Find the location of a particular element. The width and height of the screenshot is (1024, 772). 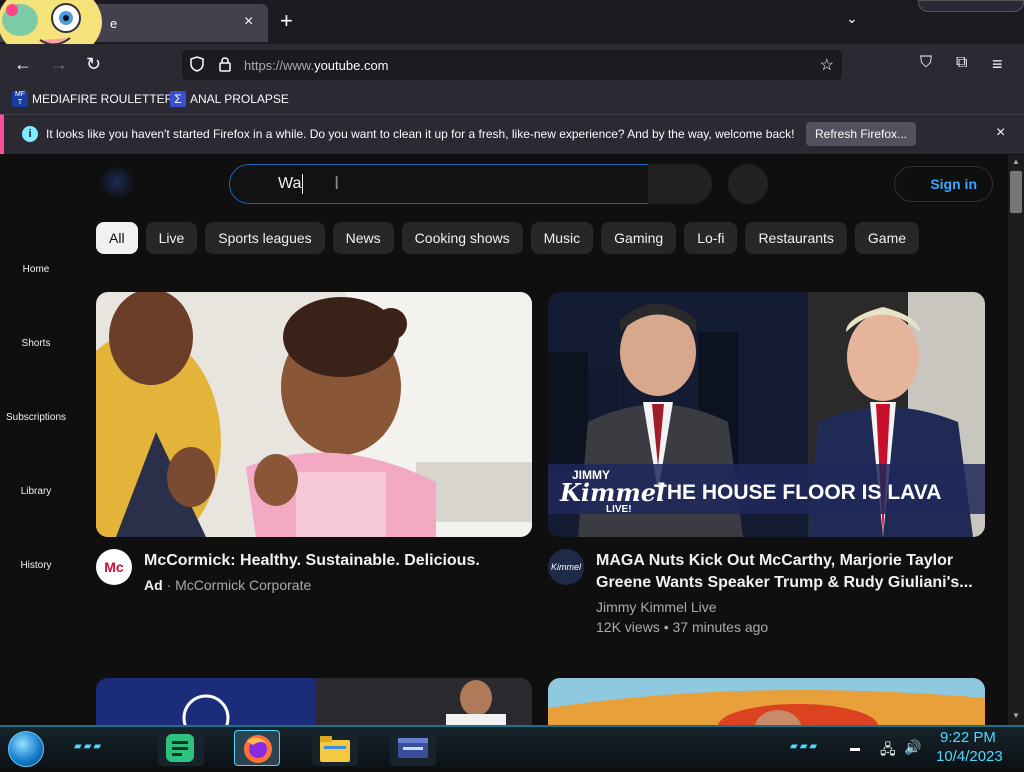

start-button is located at coordinates (26, 749).